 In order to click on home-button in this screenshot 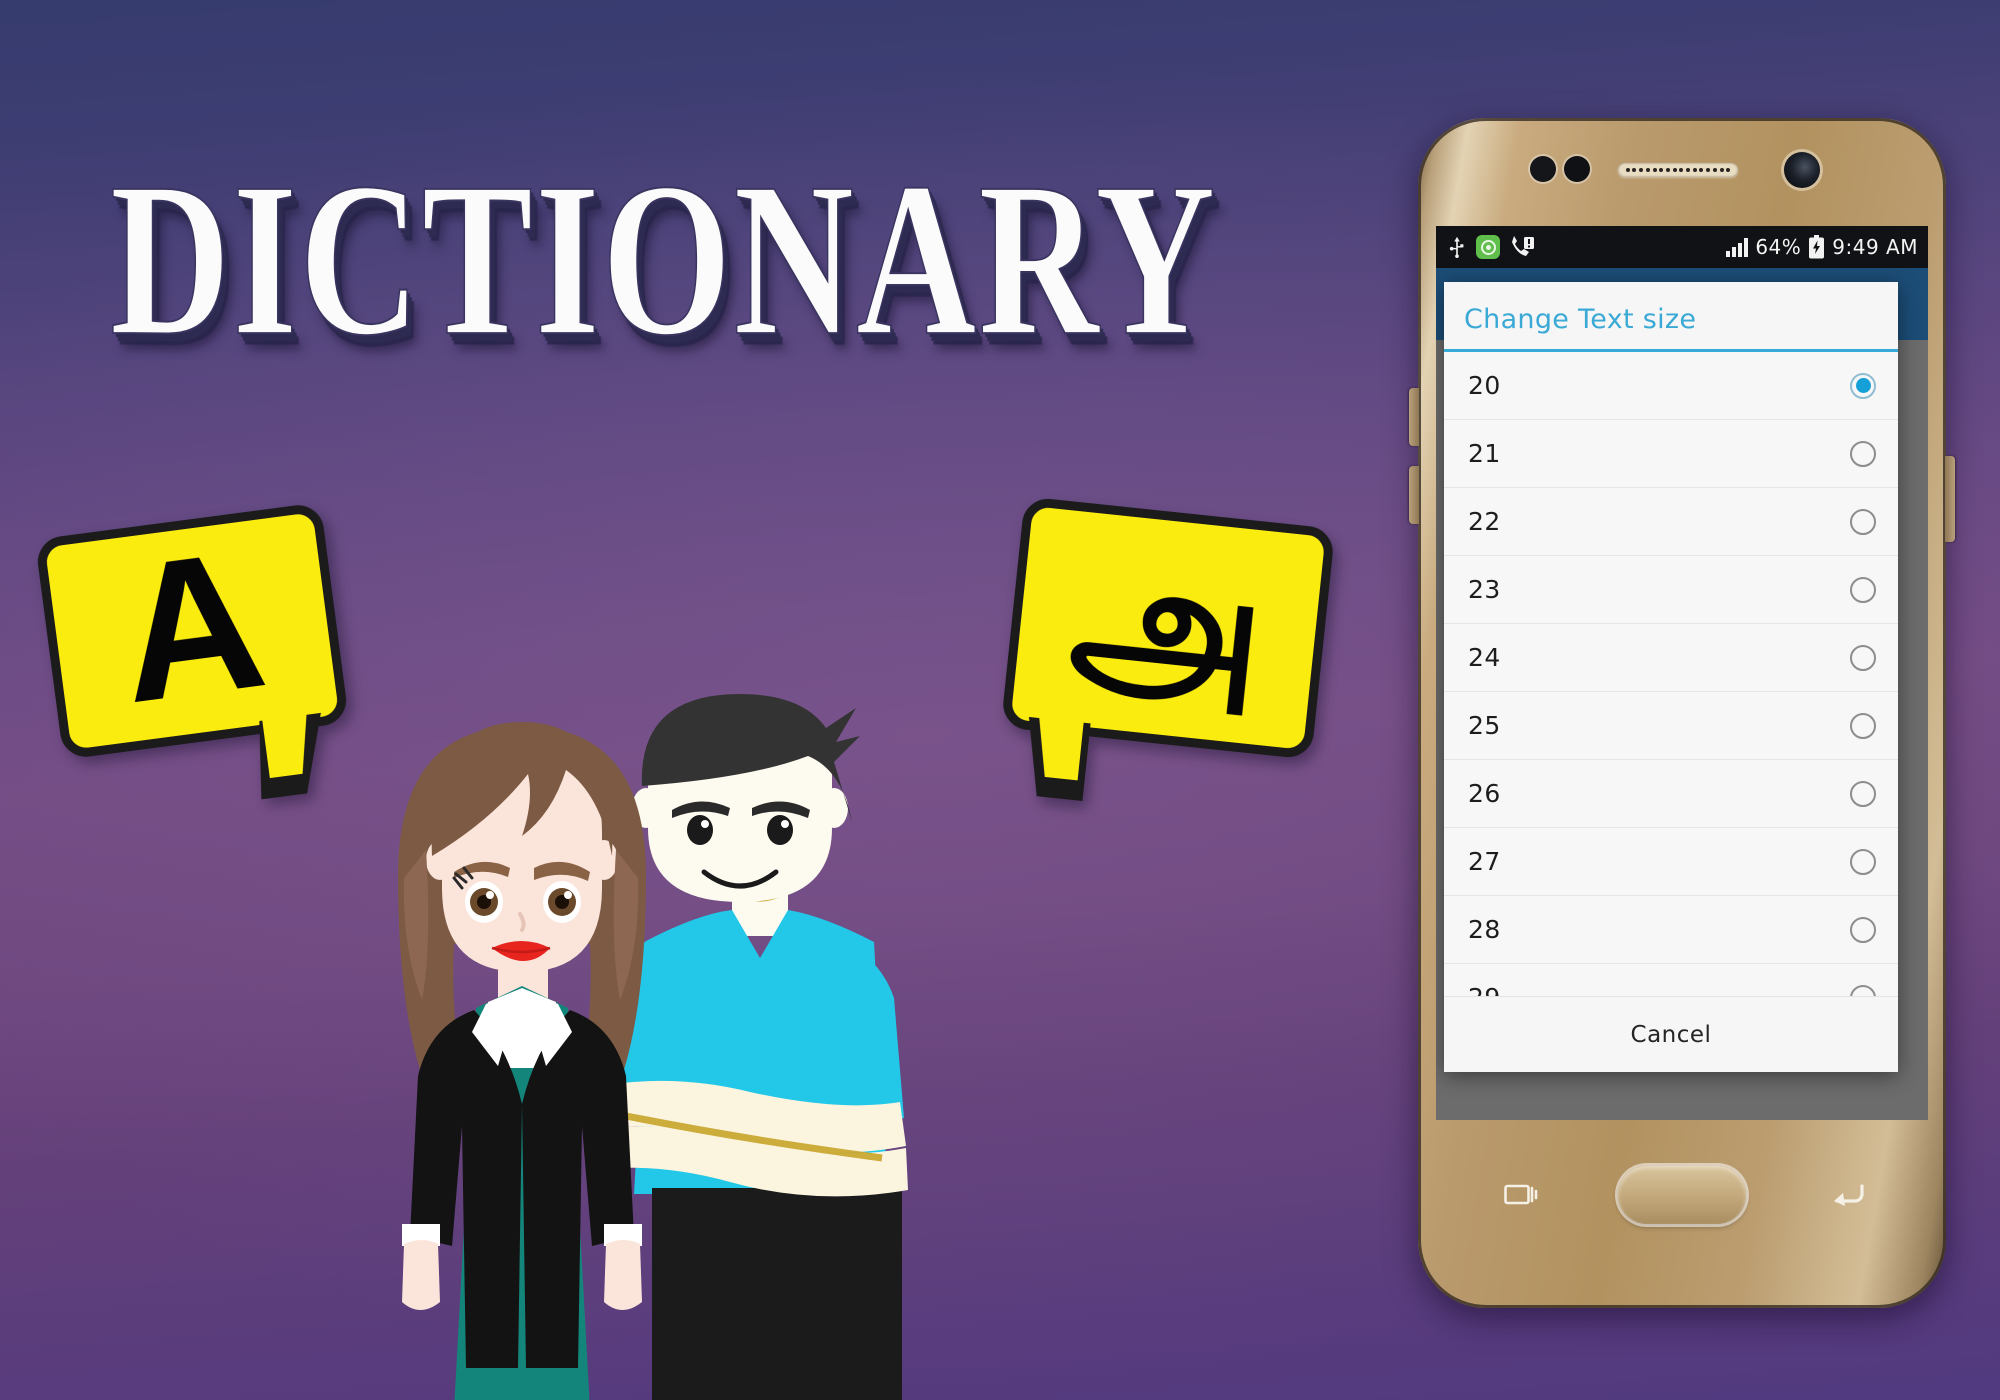, I will do `click(1682, 1195)`.